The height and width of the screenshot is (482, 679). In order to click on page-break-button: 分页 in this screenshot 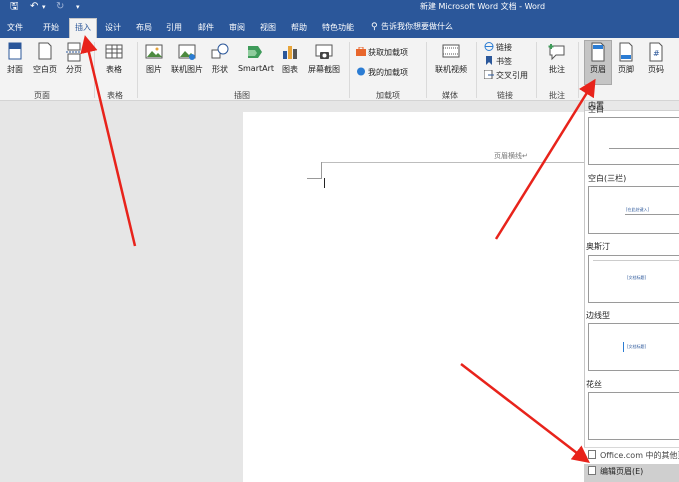, I will do `click(74, 58)`.